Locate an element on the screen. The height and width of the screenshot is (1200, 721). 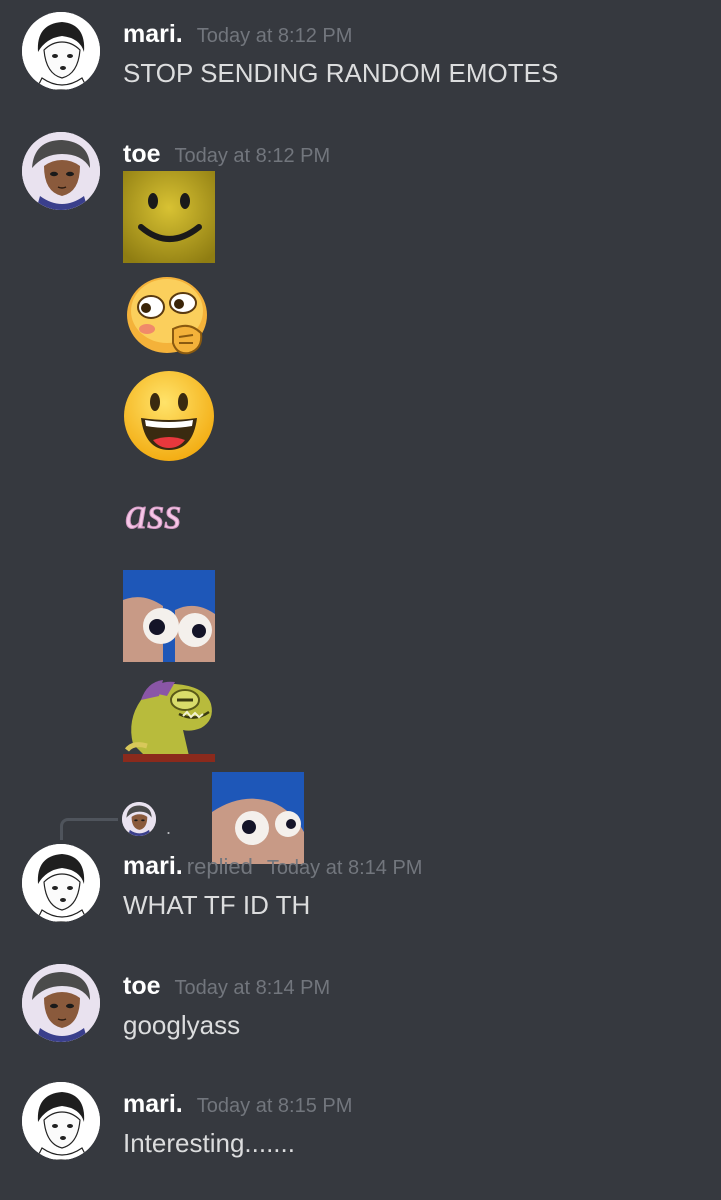
reply-preview-text: . is located at coordinates (168, 828).